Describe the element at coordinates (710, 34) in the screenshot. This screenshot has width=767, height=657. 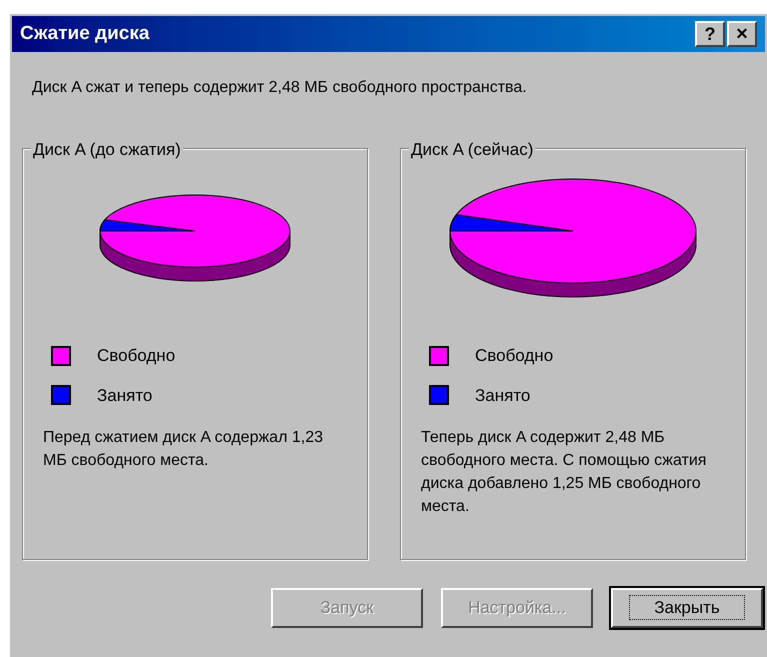
I see `help-button: ?` at that location.